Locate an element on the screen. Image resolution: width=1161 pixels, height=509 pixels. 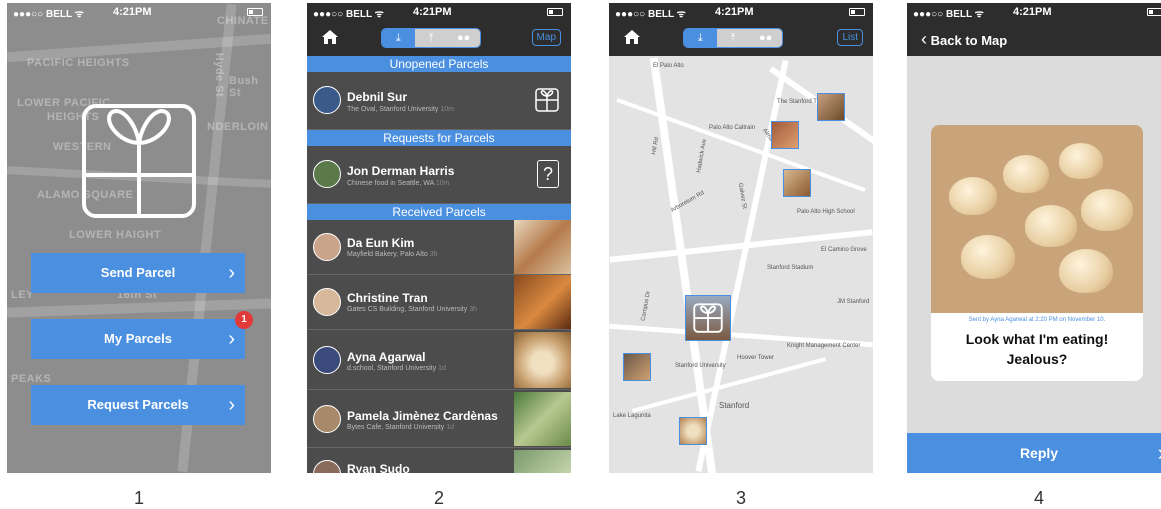
send-parcel-button: Send Parcel › is located at coordinates (138, 273).